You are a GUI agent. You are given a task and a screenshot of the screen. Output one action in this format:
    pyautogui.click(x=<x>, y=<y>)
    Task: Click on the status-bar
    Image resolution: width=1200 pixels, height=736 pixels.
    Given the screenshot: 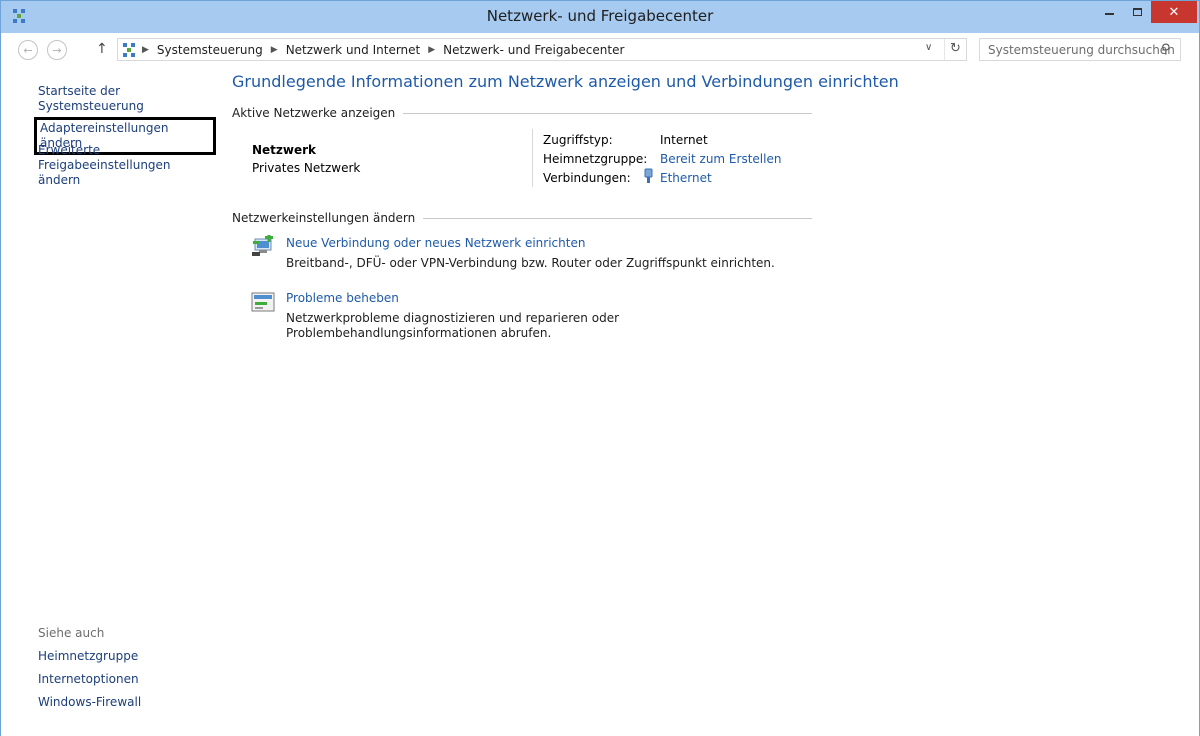 What is the action you would take?
    pyautogui.click(x=600, y=731)
    